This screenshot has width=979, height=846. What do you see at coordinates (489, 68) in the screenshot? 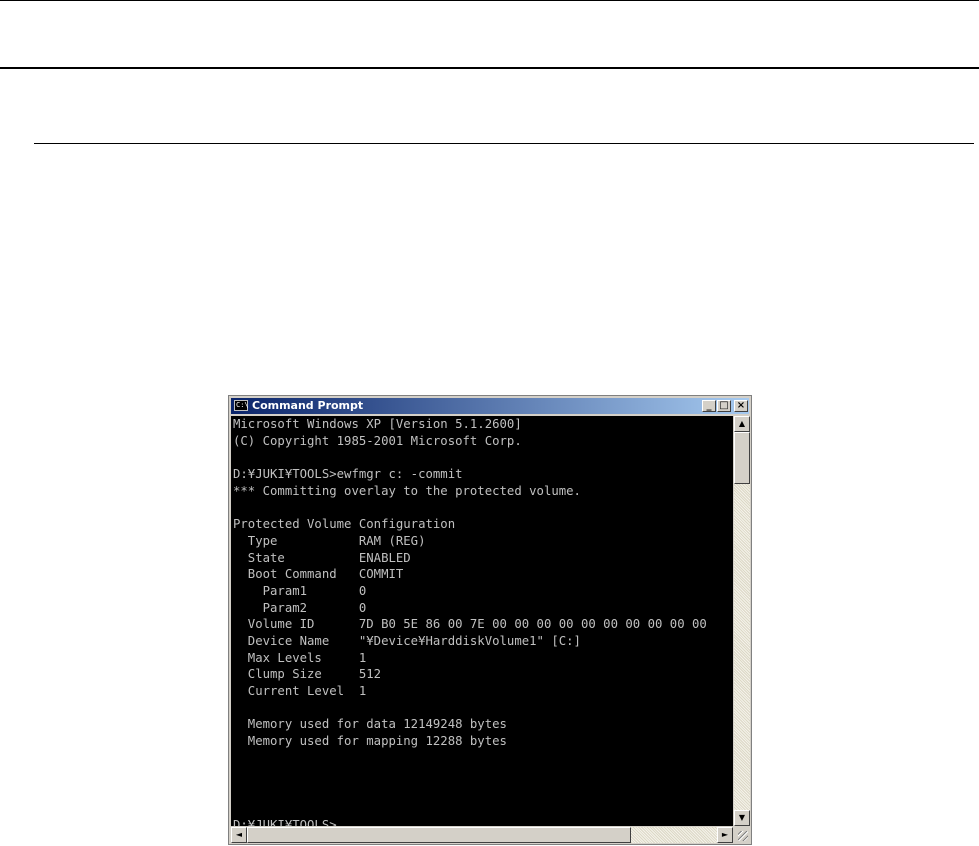
I see `header-rule` at bounding box center [489, 68].